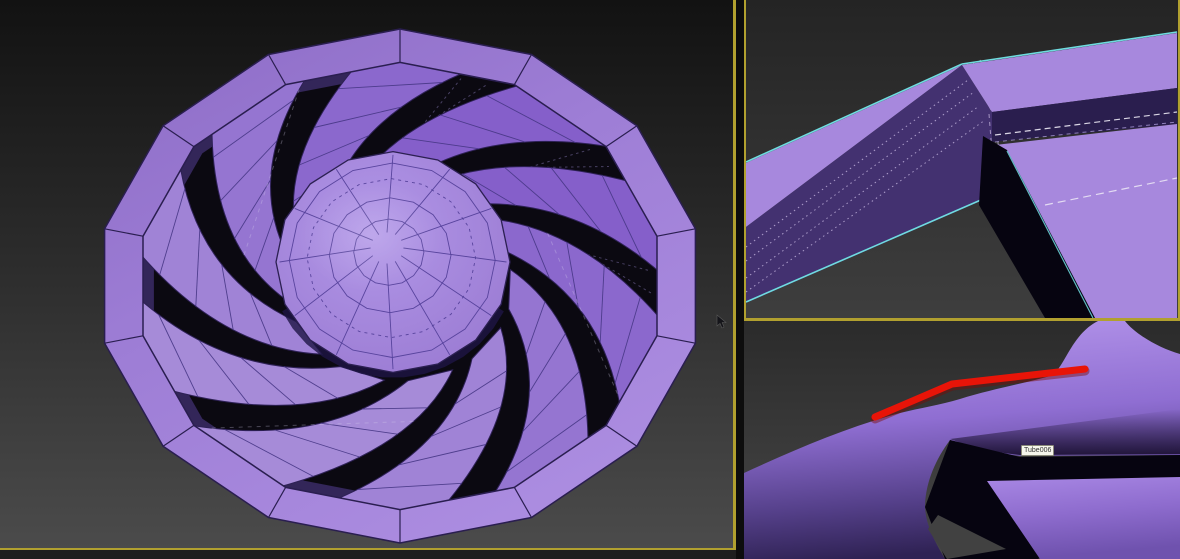  Describe the element at coordinates (721, 321) in the screenshot. I see `mouse-cursor-icon` at that location.